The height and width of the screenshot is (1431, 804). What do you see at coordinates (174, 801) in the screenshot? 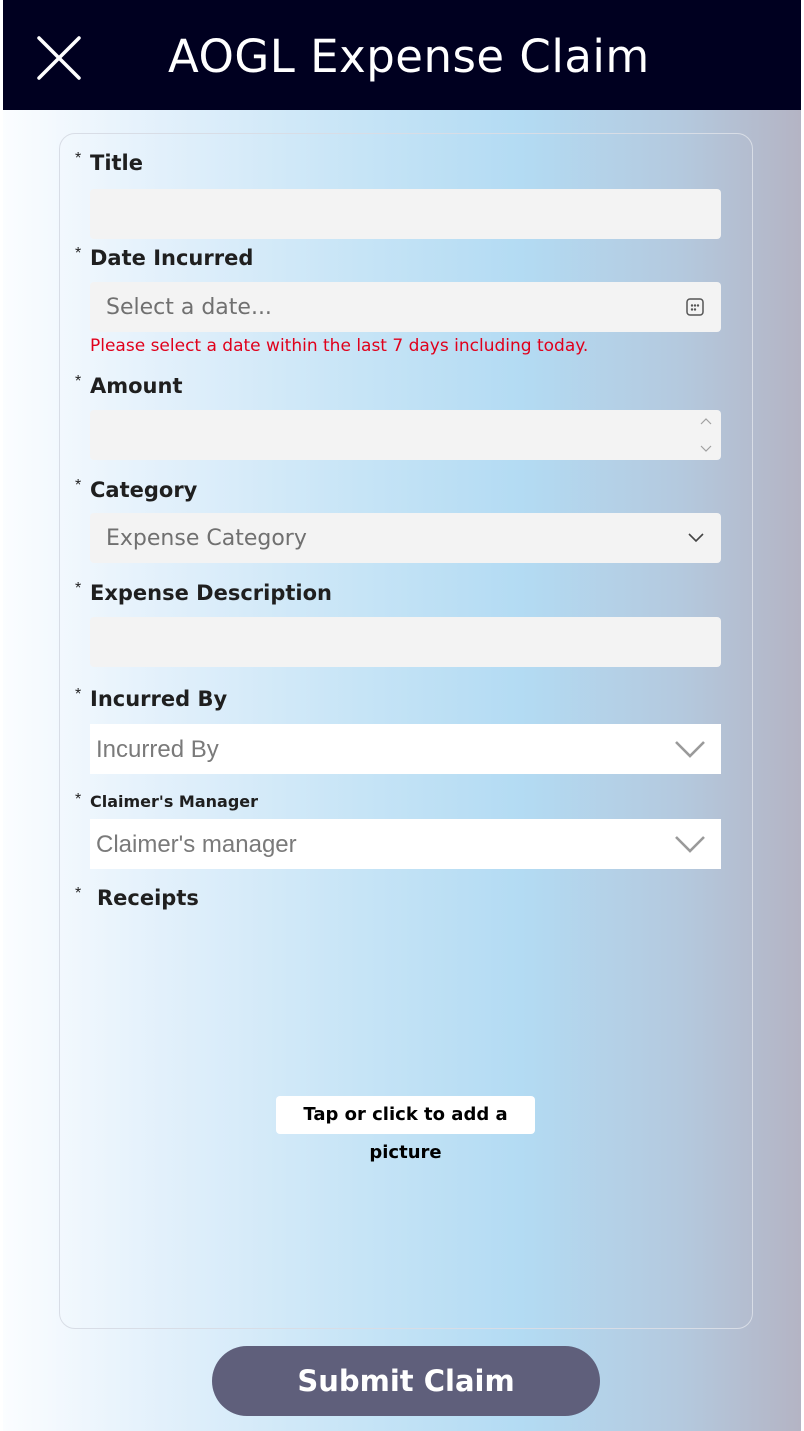
I see `claimers-manager-label: Claimer's Manager` at bounding box center [174, 801].